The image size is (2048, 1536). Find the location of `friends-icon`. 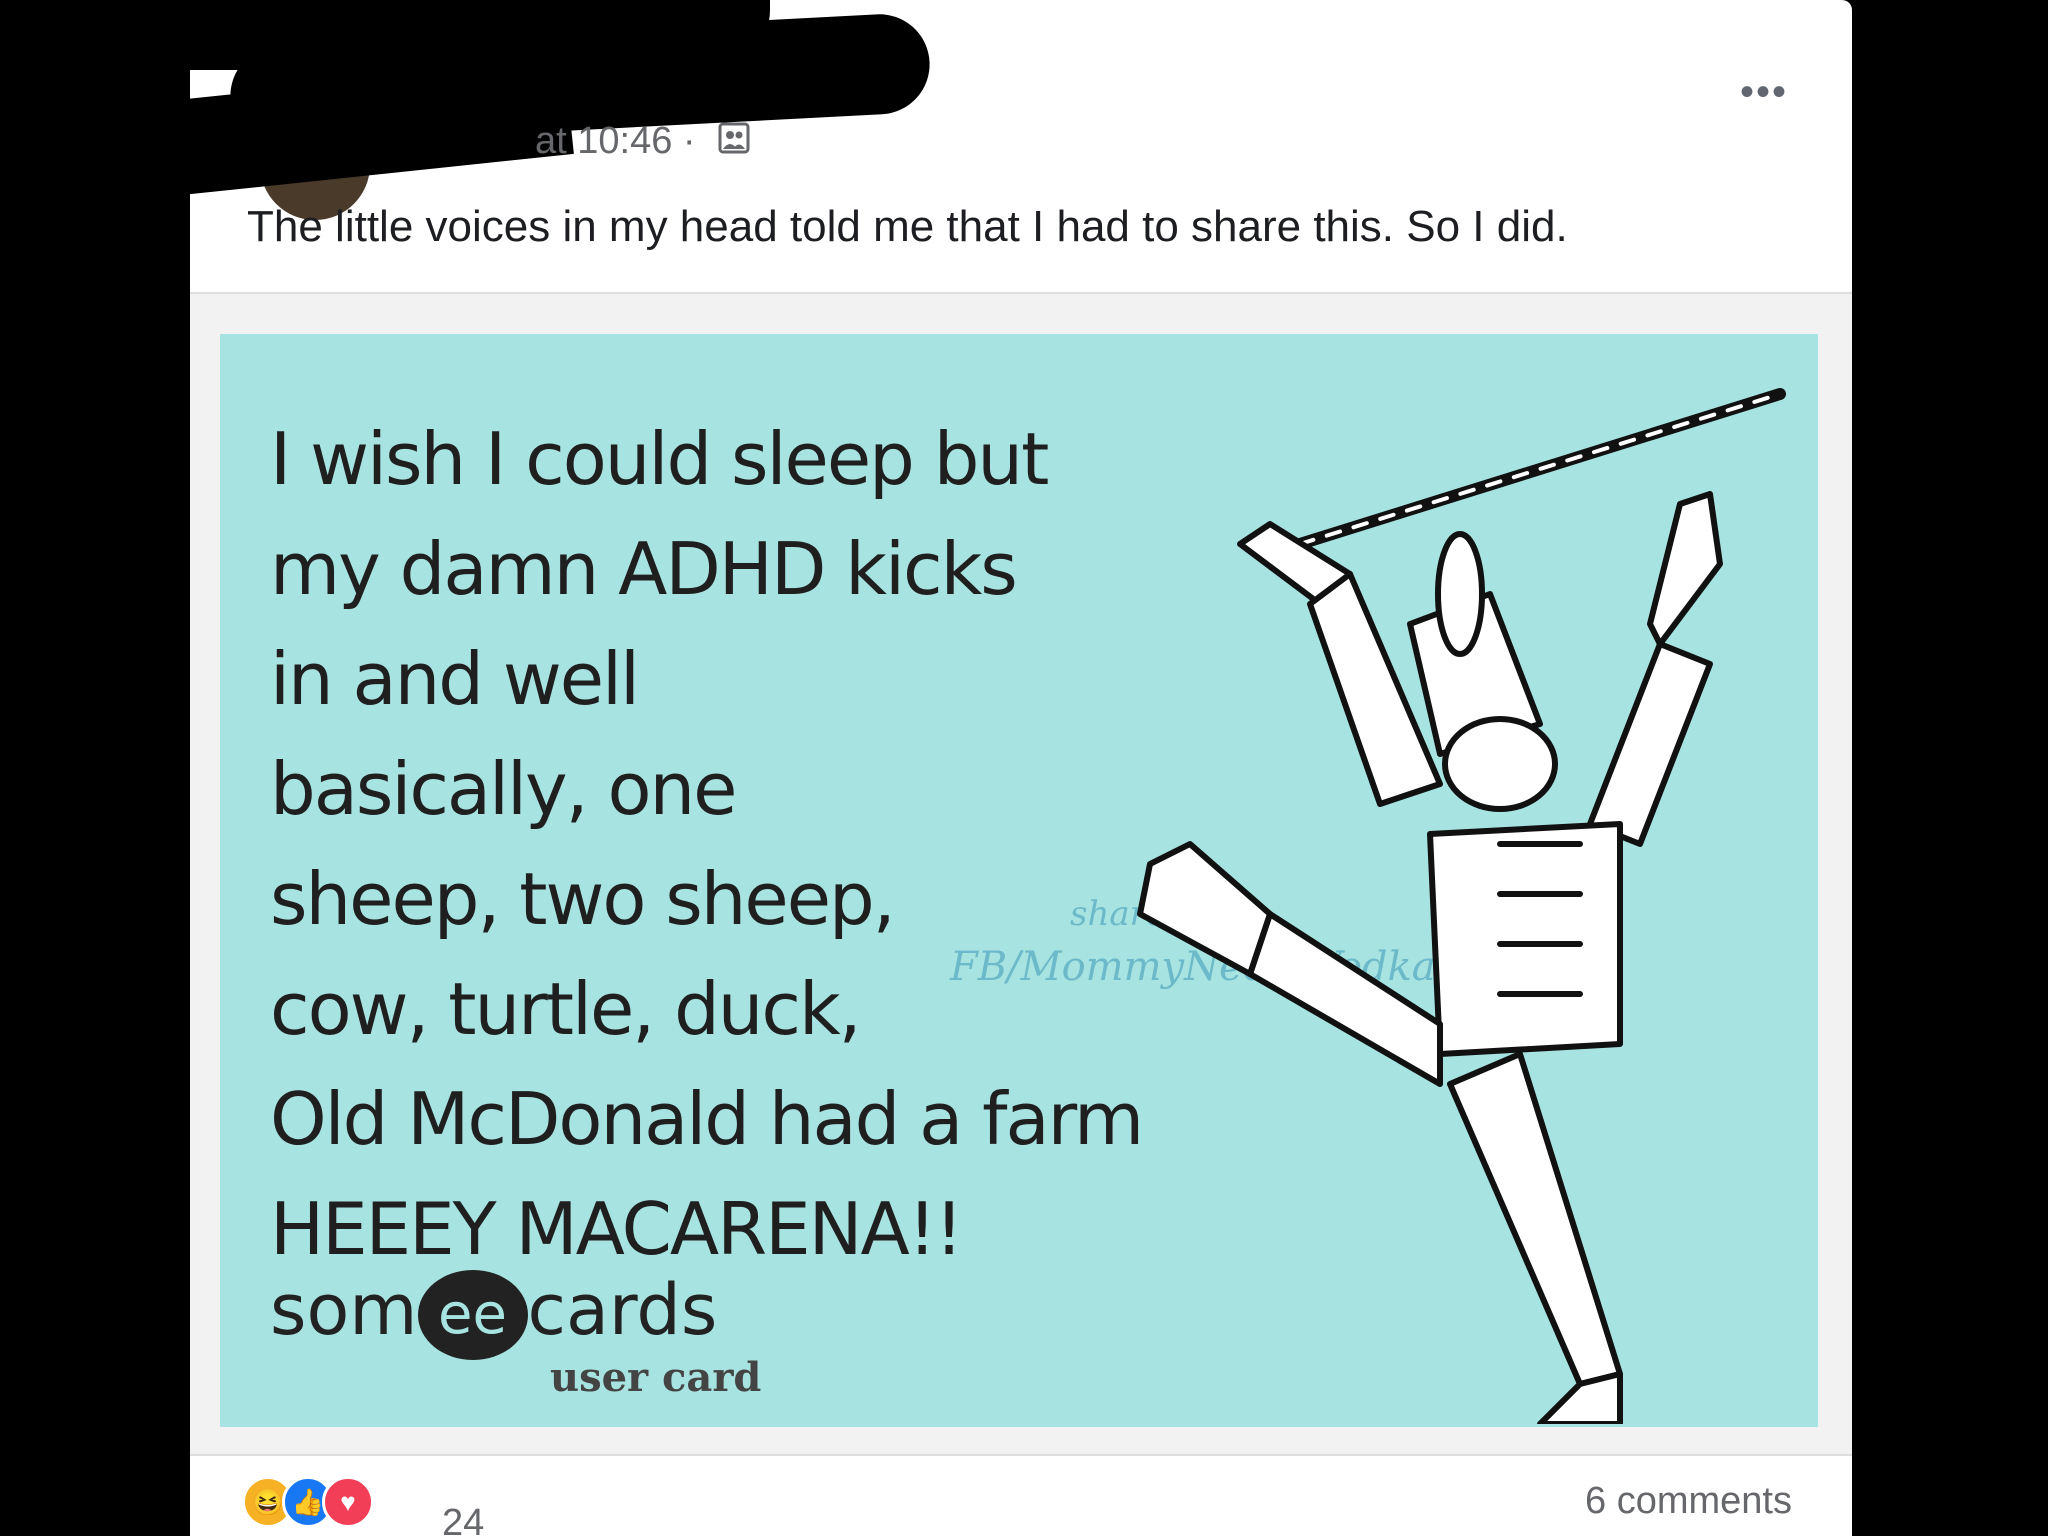

friends-icon is located at coordinates (734, 142).